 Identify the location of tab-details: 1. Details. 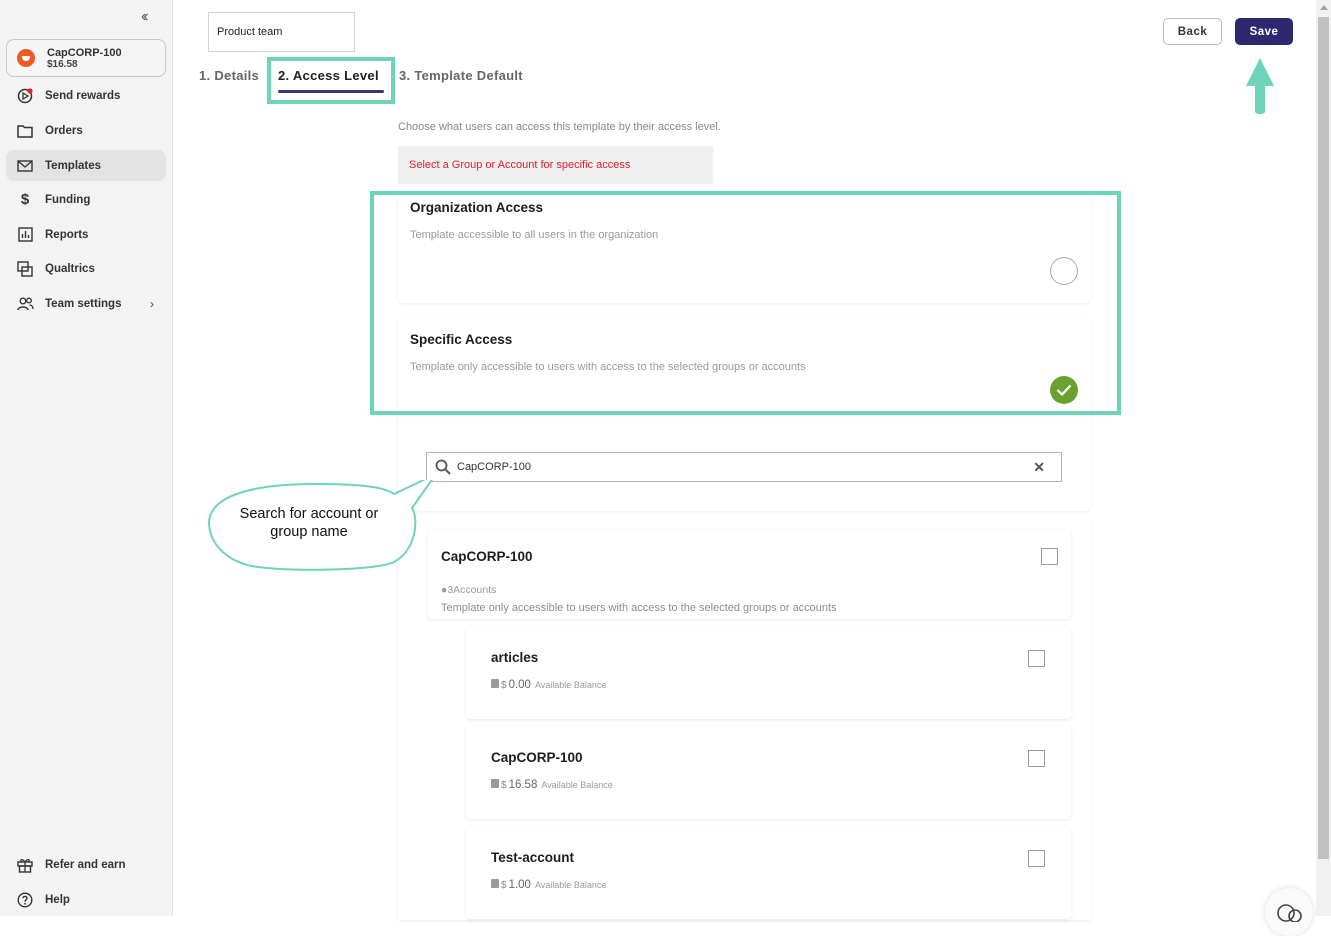
(229, 75).